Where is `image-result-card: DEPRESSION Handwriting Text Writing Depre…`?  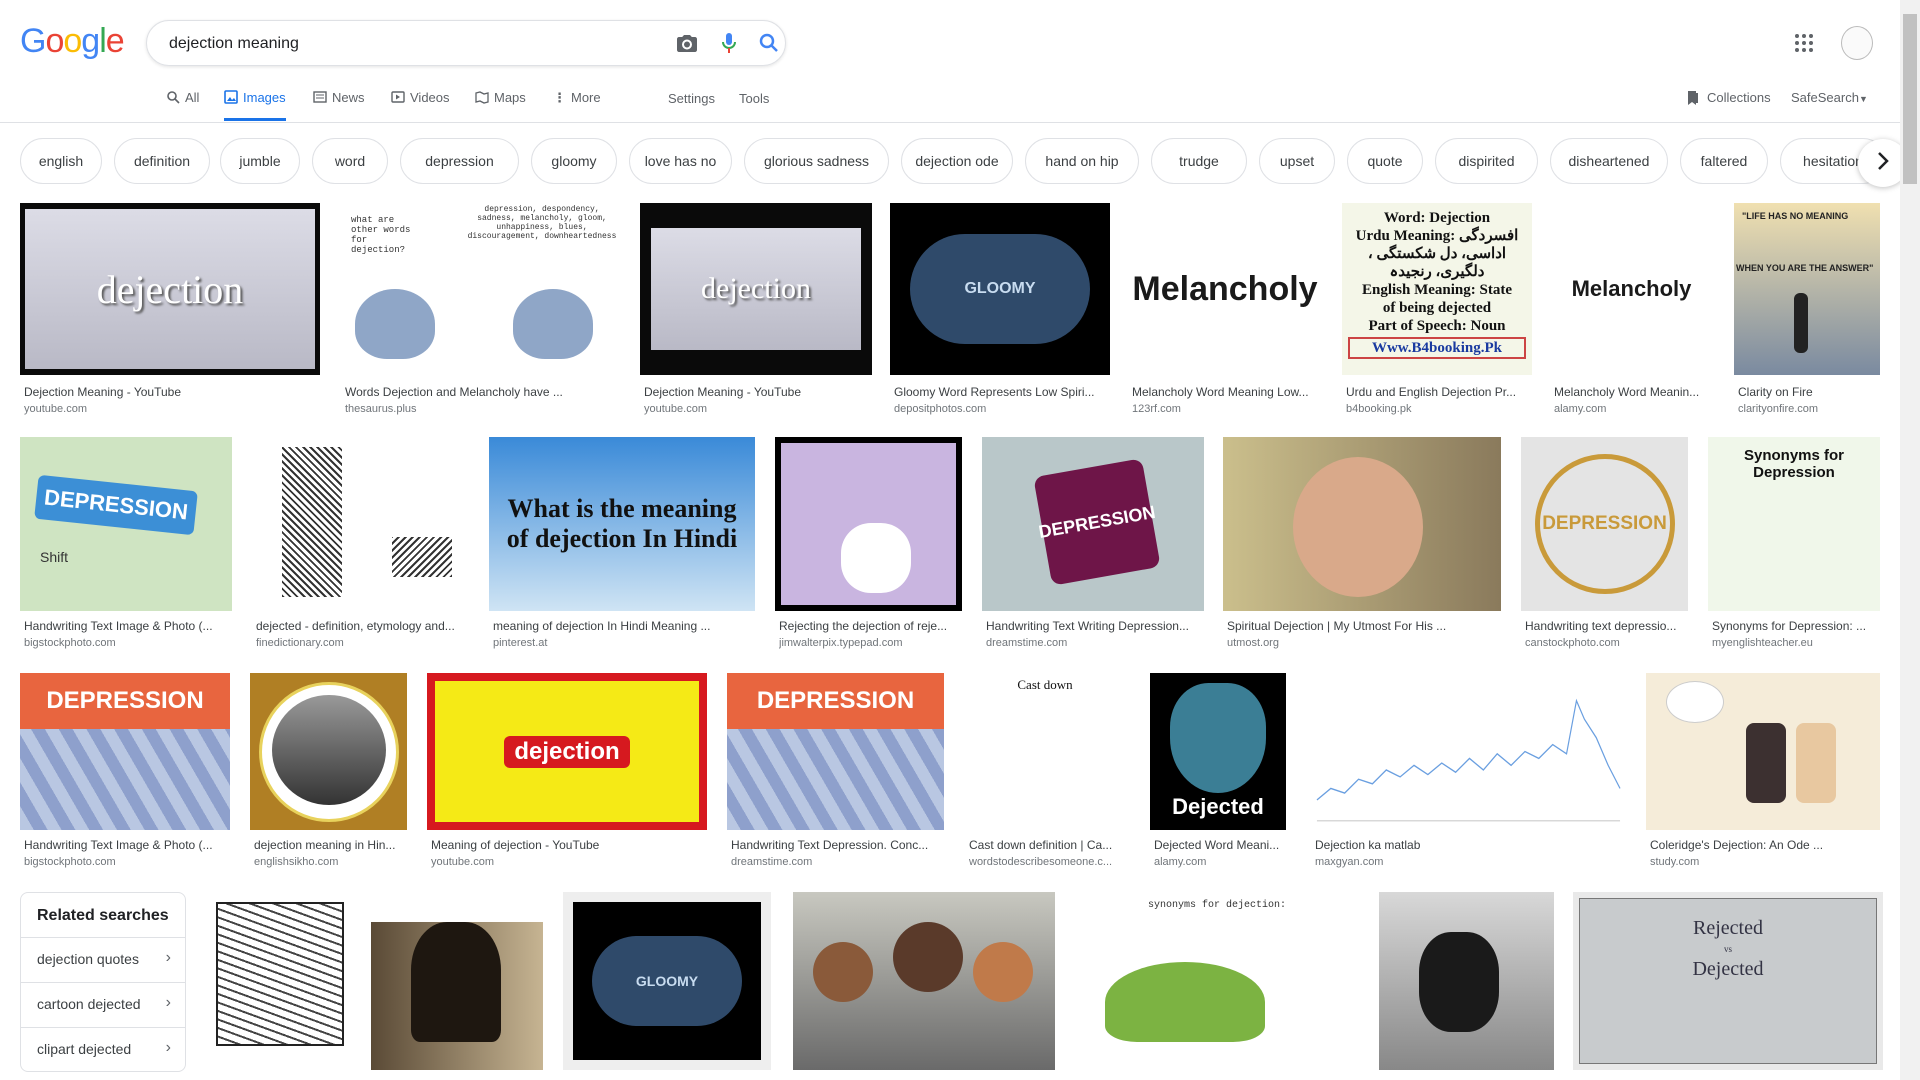 image-result-card: DEPRESSION Handwriting Text Writing Depre… is located at coordinates (1093, 545).